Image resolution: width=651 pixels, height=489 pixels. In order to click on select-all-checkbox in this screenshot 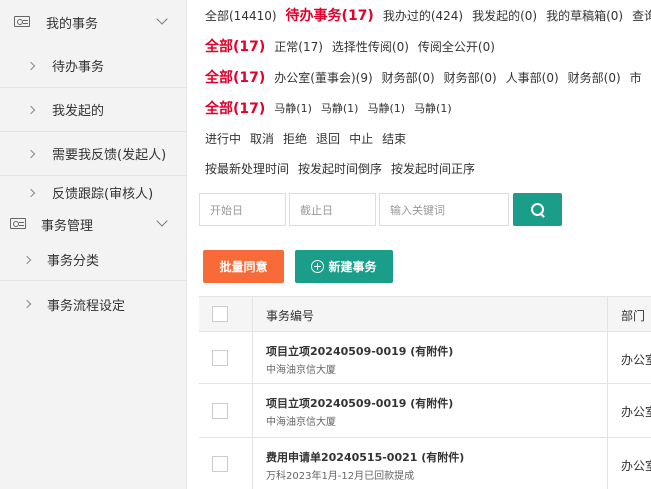, I will do `click(220, 314)`.